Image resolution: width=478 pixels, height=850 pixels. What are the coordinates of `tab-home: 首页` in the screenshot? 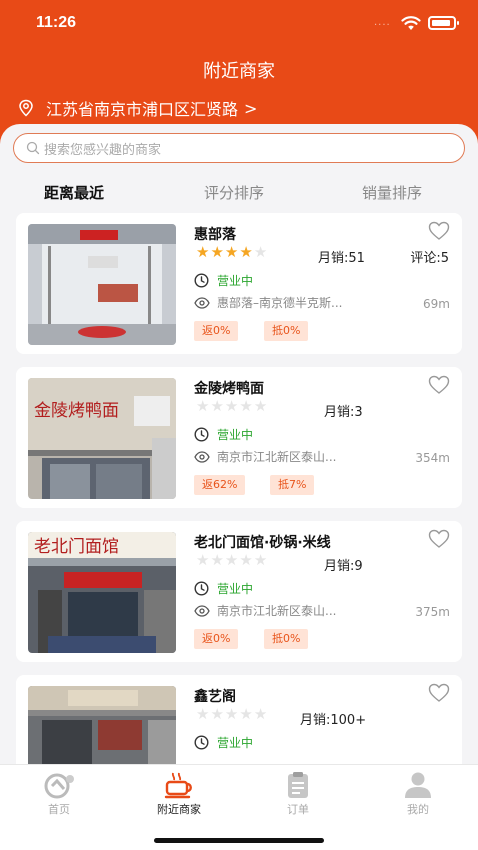 It's located at (59, 794).